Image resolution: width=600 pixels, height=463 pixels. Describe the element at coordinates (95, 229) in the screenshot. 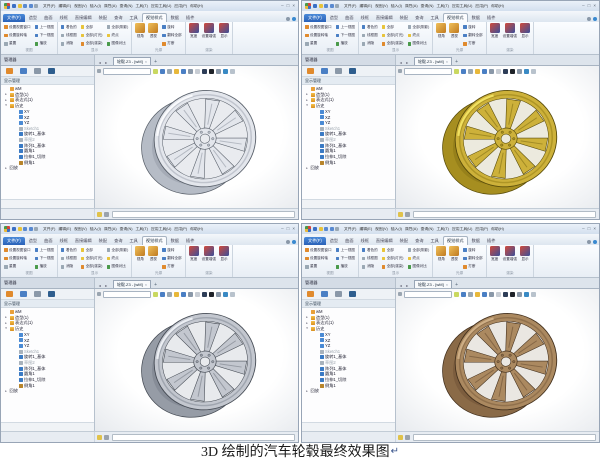

I see `menu-item: 插入(I)` at that location.